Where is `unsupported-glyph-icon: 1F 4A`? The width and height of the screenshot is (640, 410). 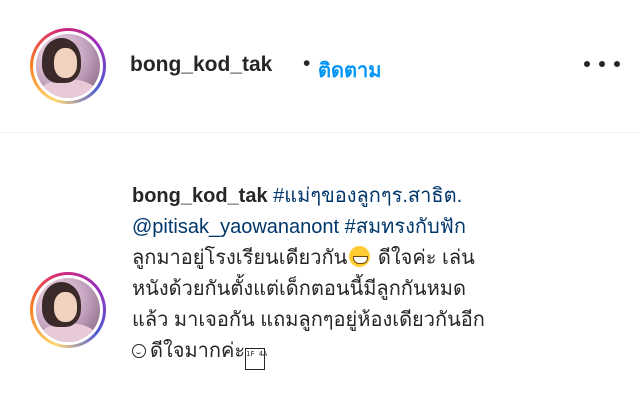
unsupported-glyph-icon: 1F 4A is located at coordinates (256, 359).